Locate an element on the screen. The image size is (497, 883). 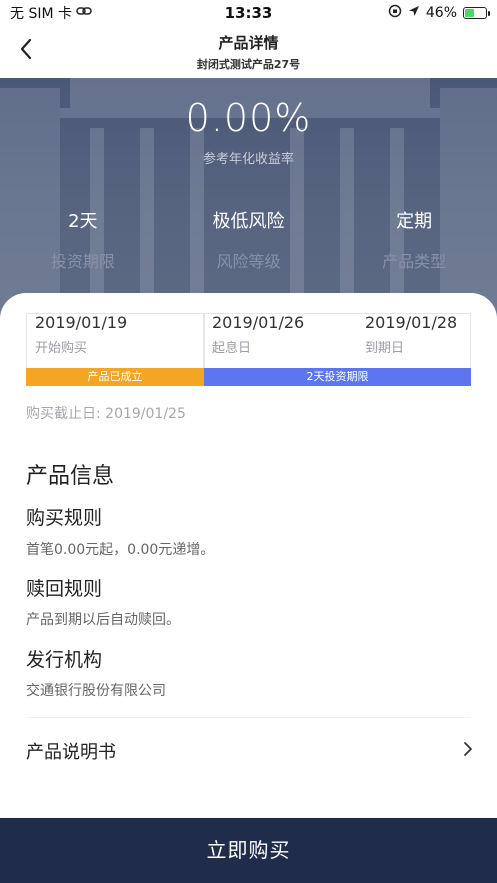
stat-label: 产品类型 is located at coordinates (414, 261).